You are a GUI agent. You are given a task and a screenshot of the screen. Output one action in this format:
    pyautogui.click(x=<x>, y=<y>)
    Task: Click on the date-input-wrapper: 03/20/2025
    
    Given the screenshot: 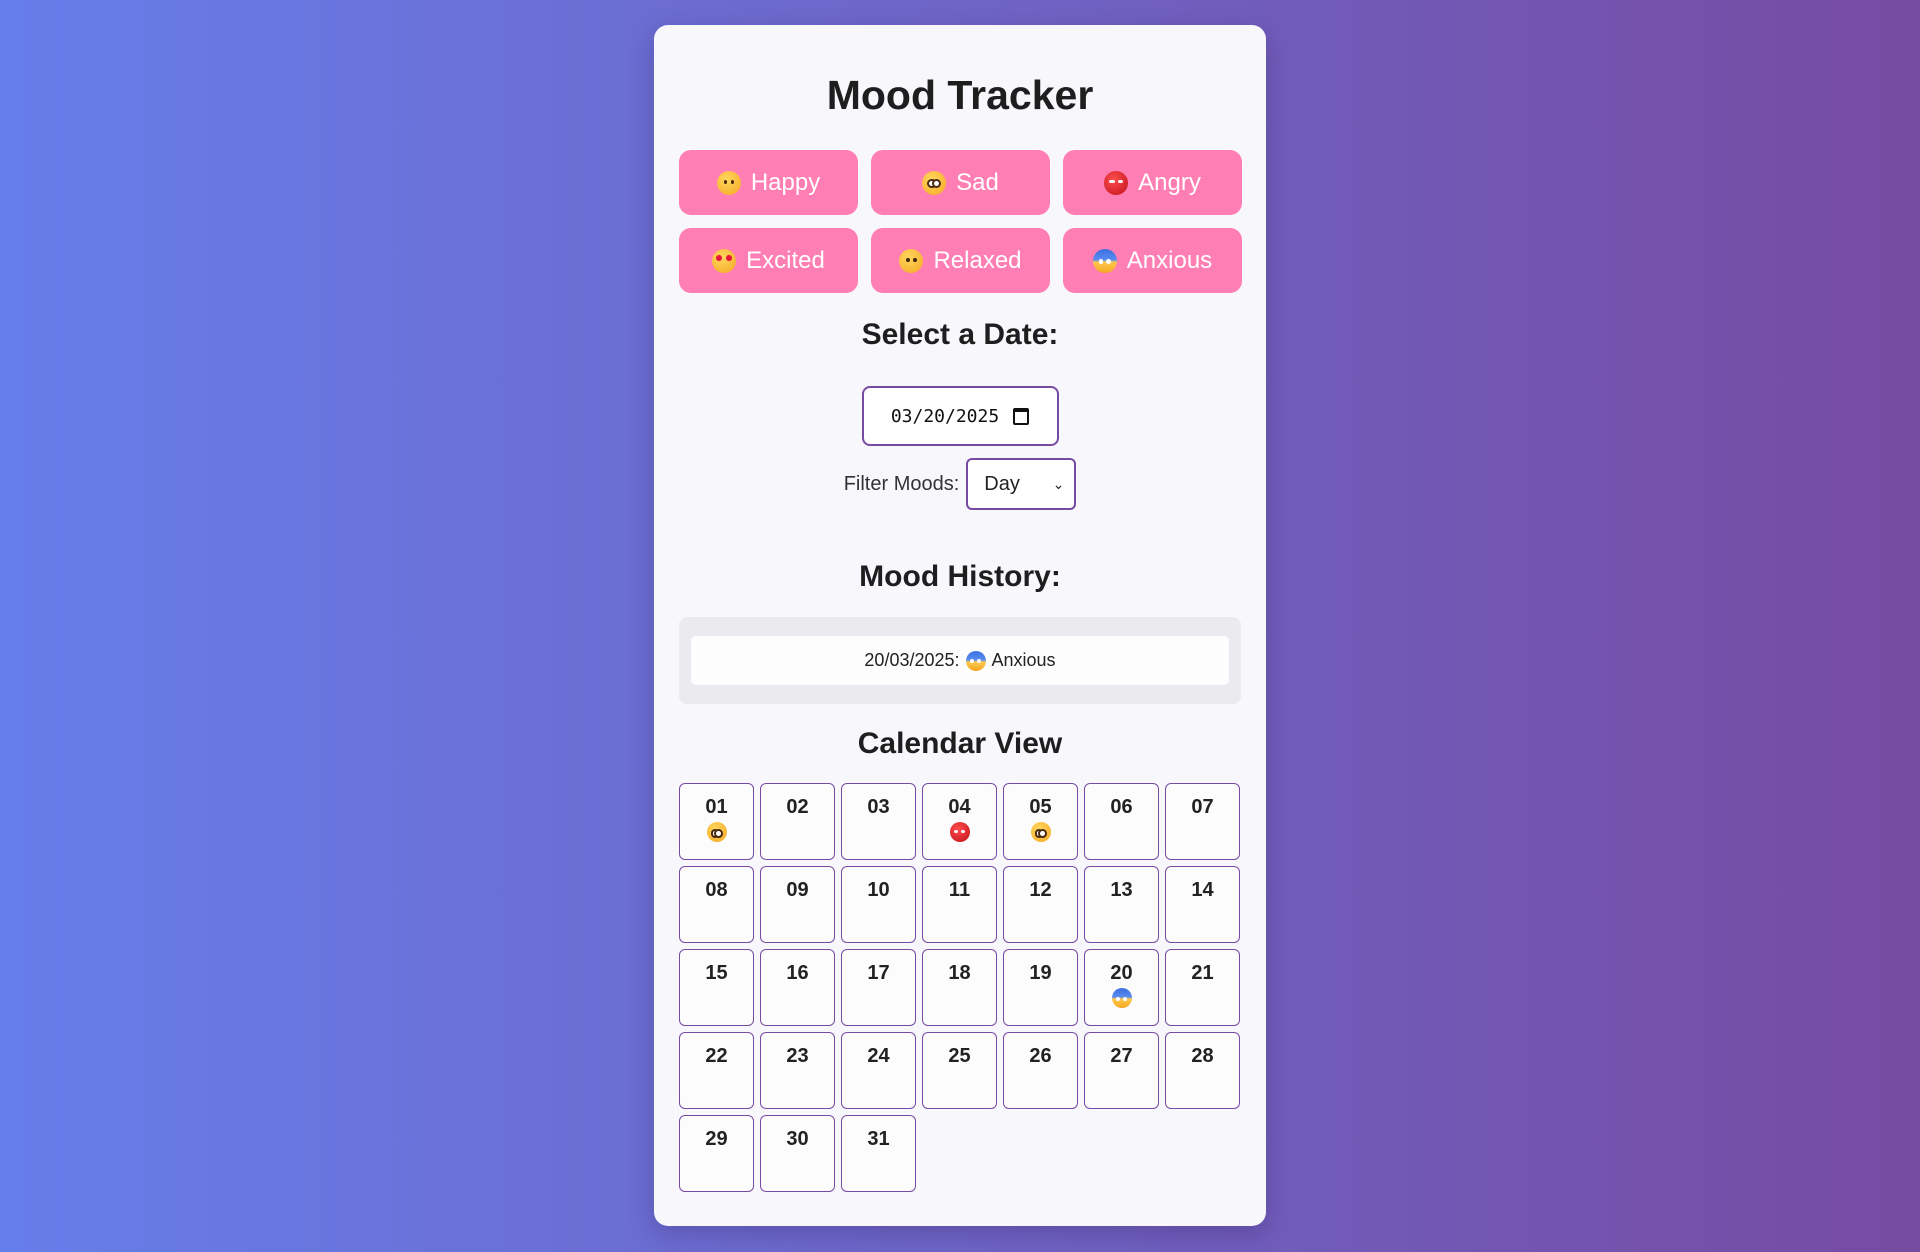 What is the action you would take?
    pyautogui.click(x=960, y=416)
    